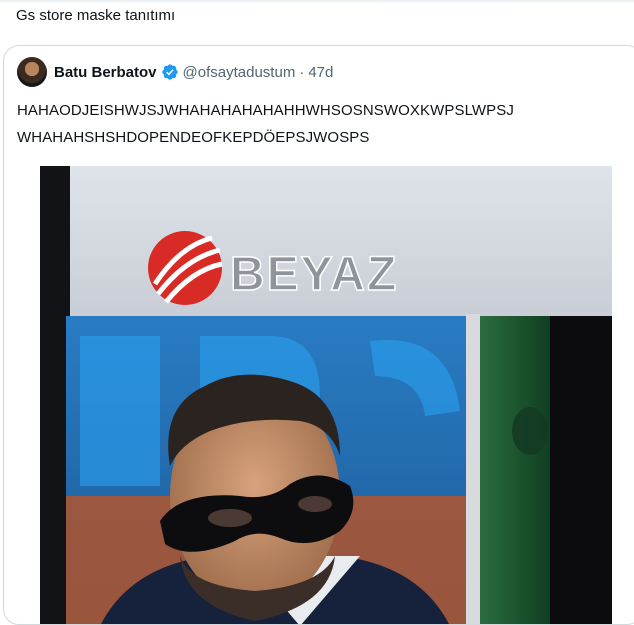 The width and height of the screenshot is (634, 625). What do you see at coordinates (317, 2) in the screenshot?
I see `top-divider` at bounding box center [317, 2].